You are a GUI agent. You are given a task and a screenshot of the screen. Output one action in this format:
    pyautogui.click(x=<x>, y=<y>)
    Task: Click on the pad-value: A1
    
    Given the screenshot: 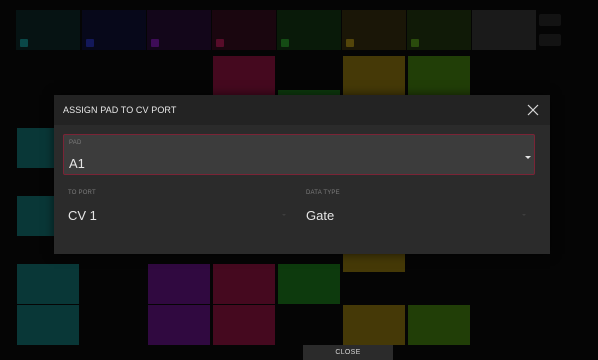 What is the action you would take?
    pyautogui.click(x=77, y=163)
    